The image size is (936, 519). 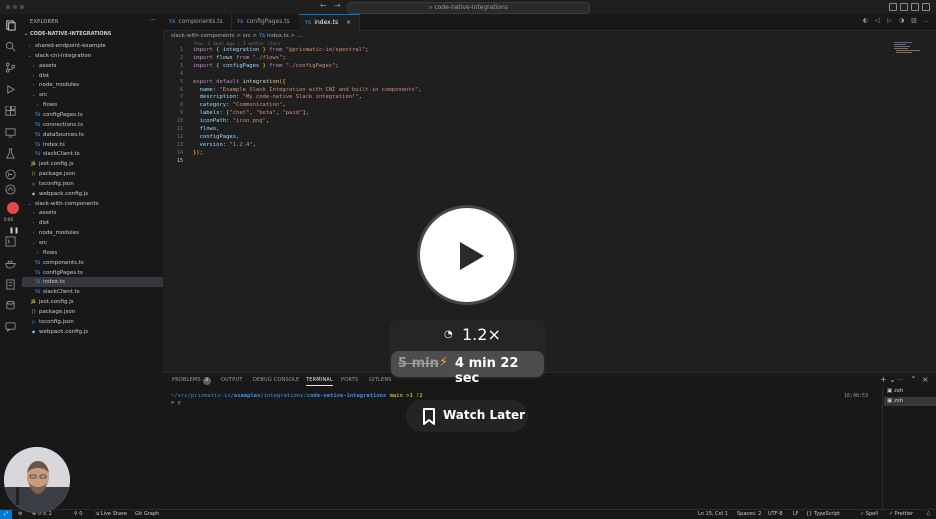 I want to click on tree-file: TS components.ts, so click(x=98, y=263).